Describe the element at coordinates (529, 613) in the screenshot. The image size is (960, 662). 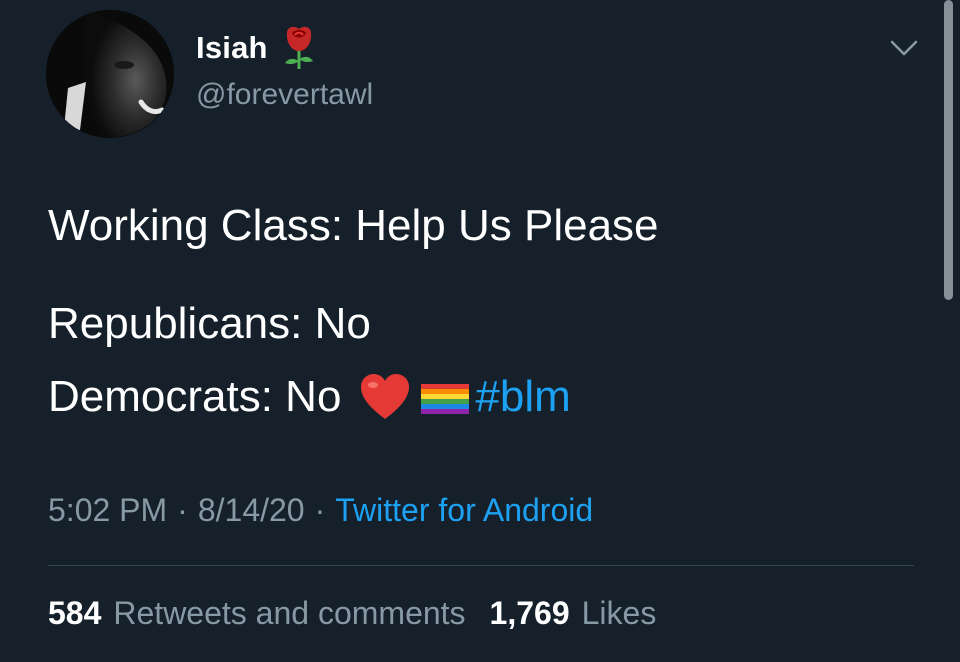
I see `likes-count: 1,769` at that location.